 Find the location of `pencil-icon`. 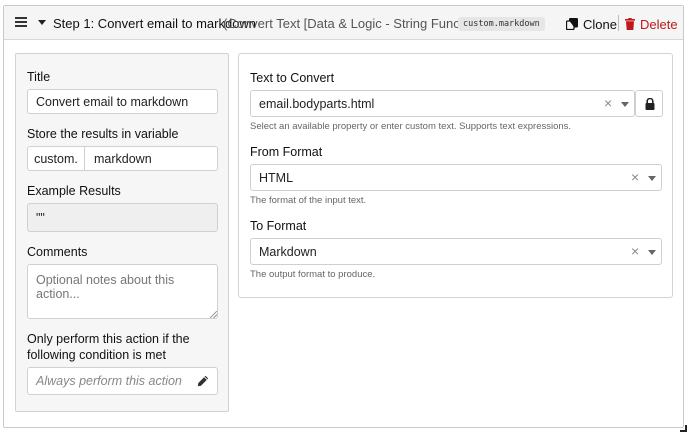

pencil-icon is located at coordinates (203, 381).